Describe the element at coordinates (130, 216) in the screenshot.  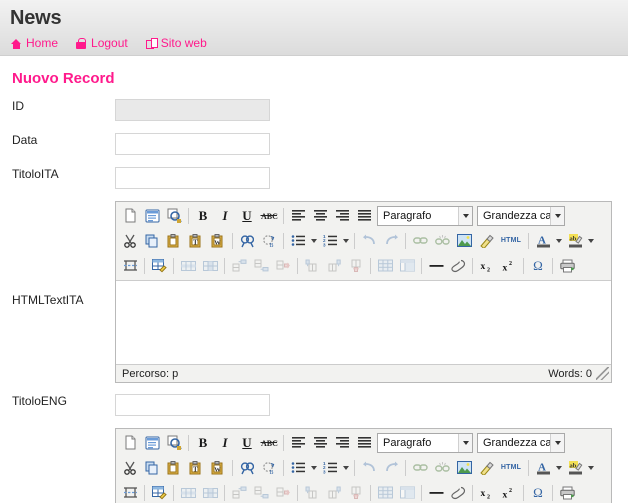
I see `new-document-icon` at that location.